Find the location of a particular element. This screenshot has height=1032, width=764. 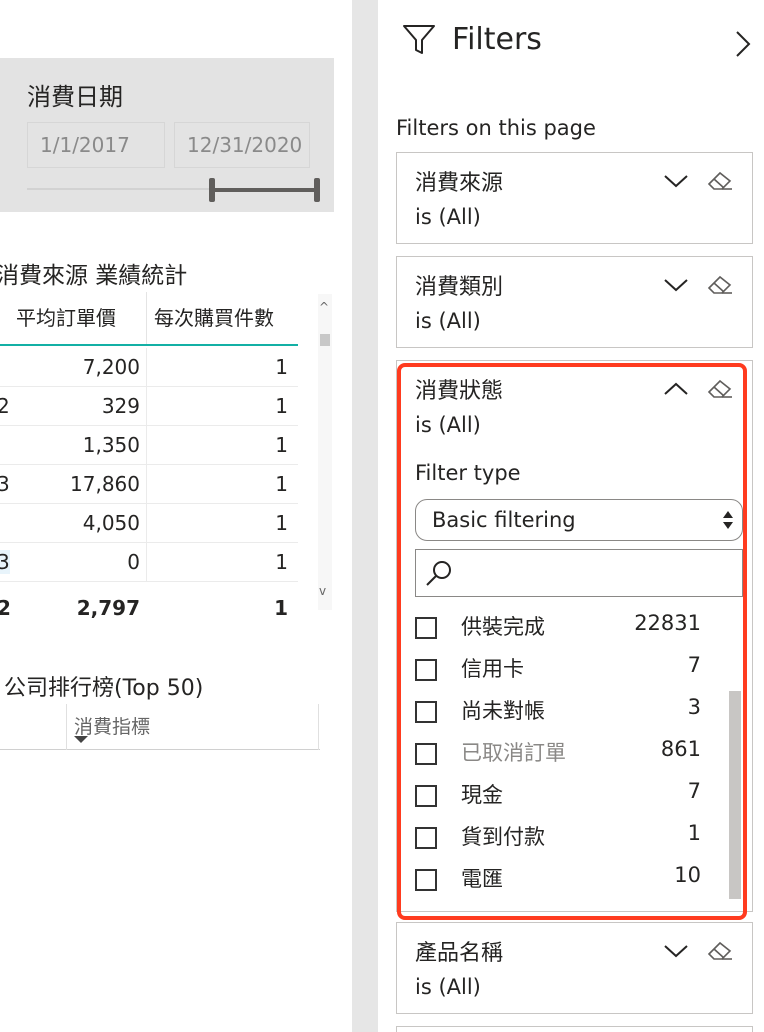

ranking-header: 消費指標 is located at coordinates (160, 727).